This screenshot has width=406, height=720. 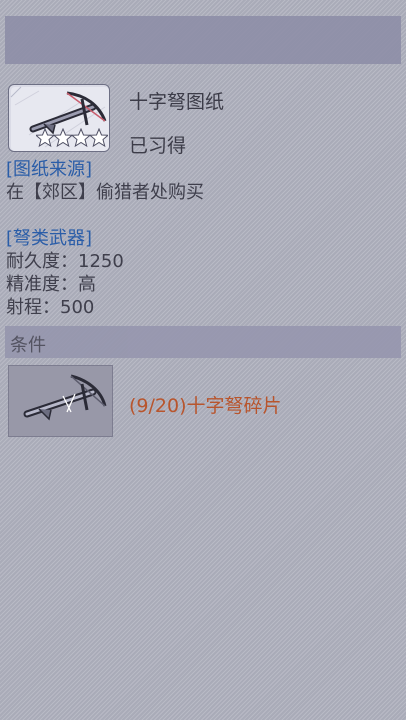 I want to click on item-title: 十字弩图纸, so click(x=177, y=102).